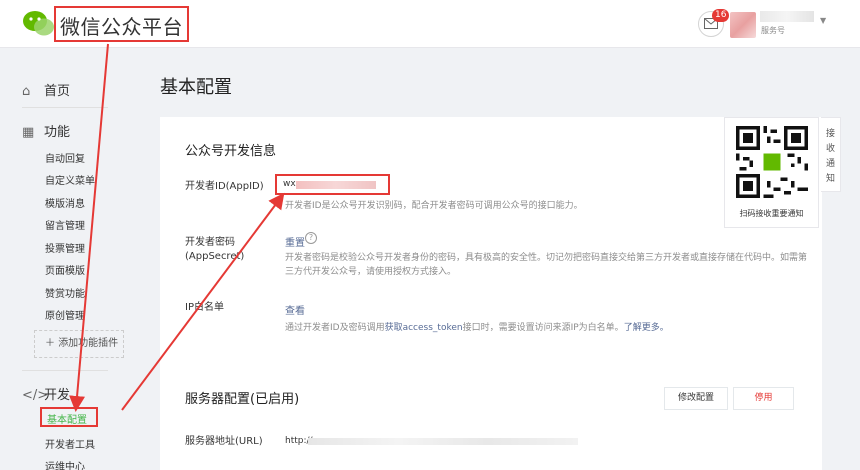  Describe the element at coordinates (65, 247) in the screenshot. I see `sidebar-item-votes: 投票管理` at that location.